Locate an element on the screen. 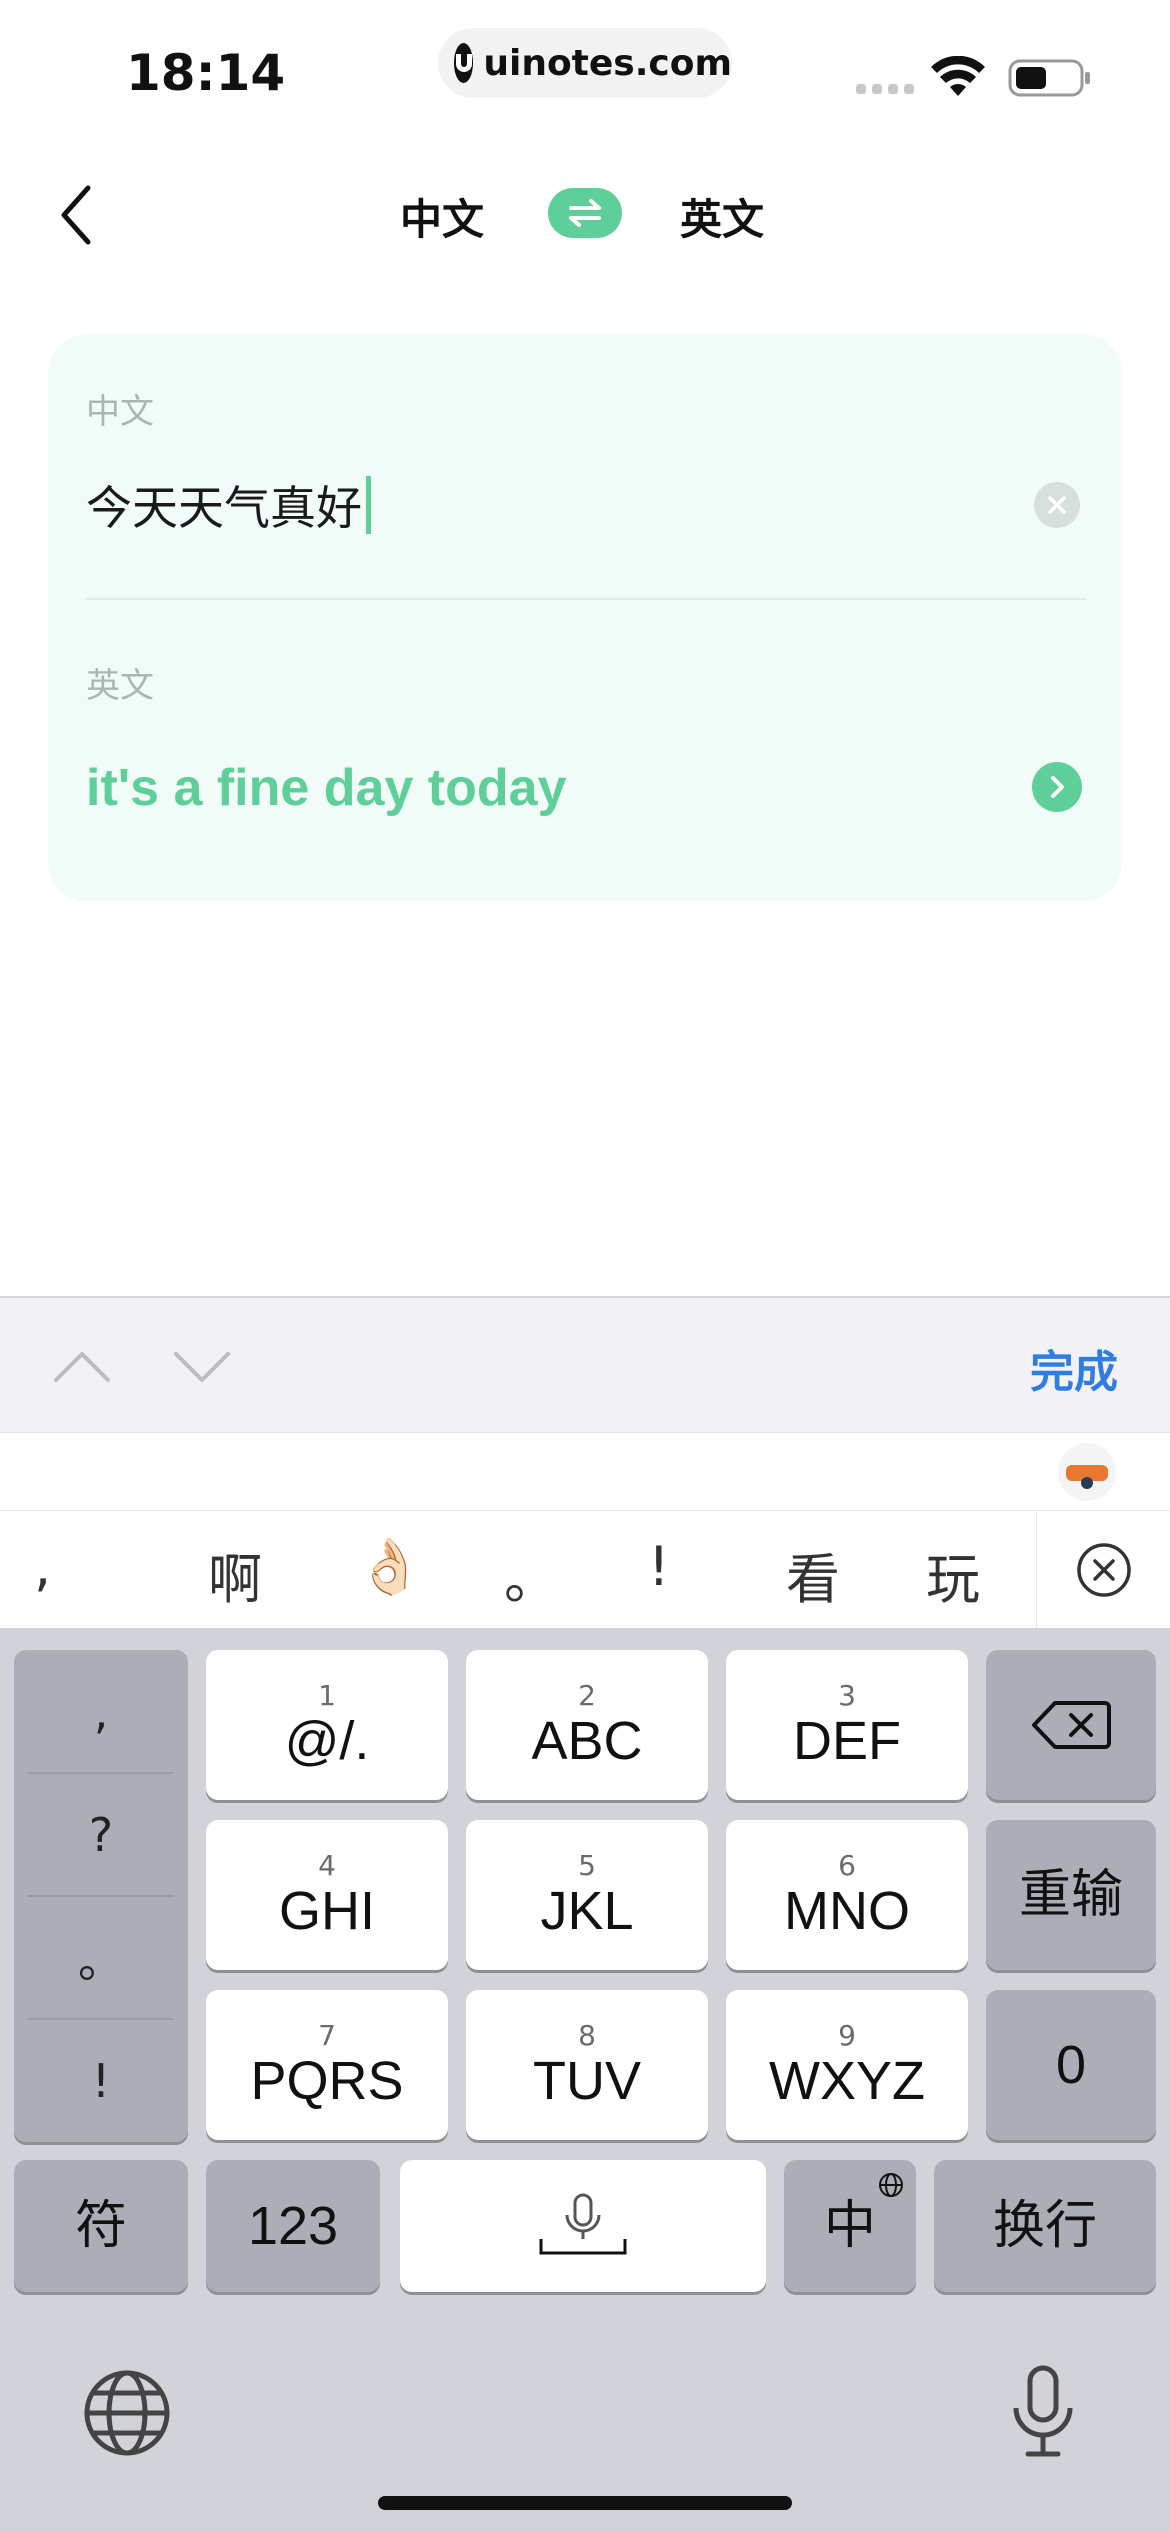  target-label: 英文 is located at coordinates (120, 686).